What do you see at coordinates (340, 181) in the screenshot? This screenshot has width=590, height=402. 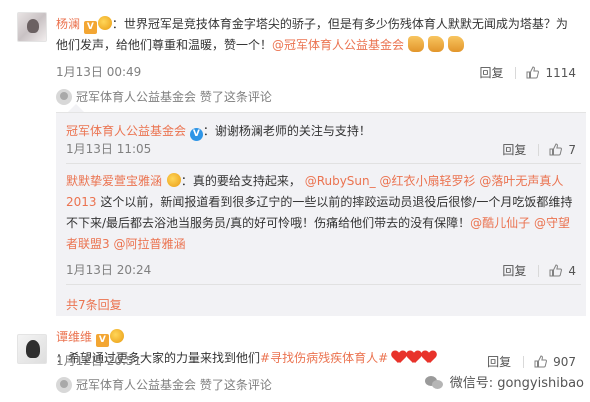 I see `mention-link: @RubySun_` at bounding box center [340, 181].